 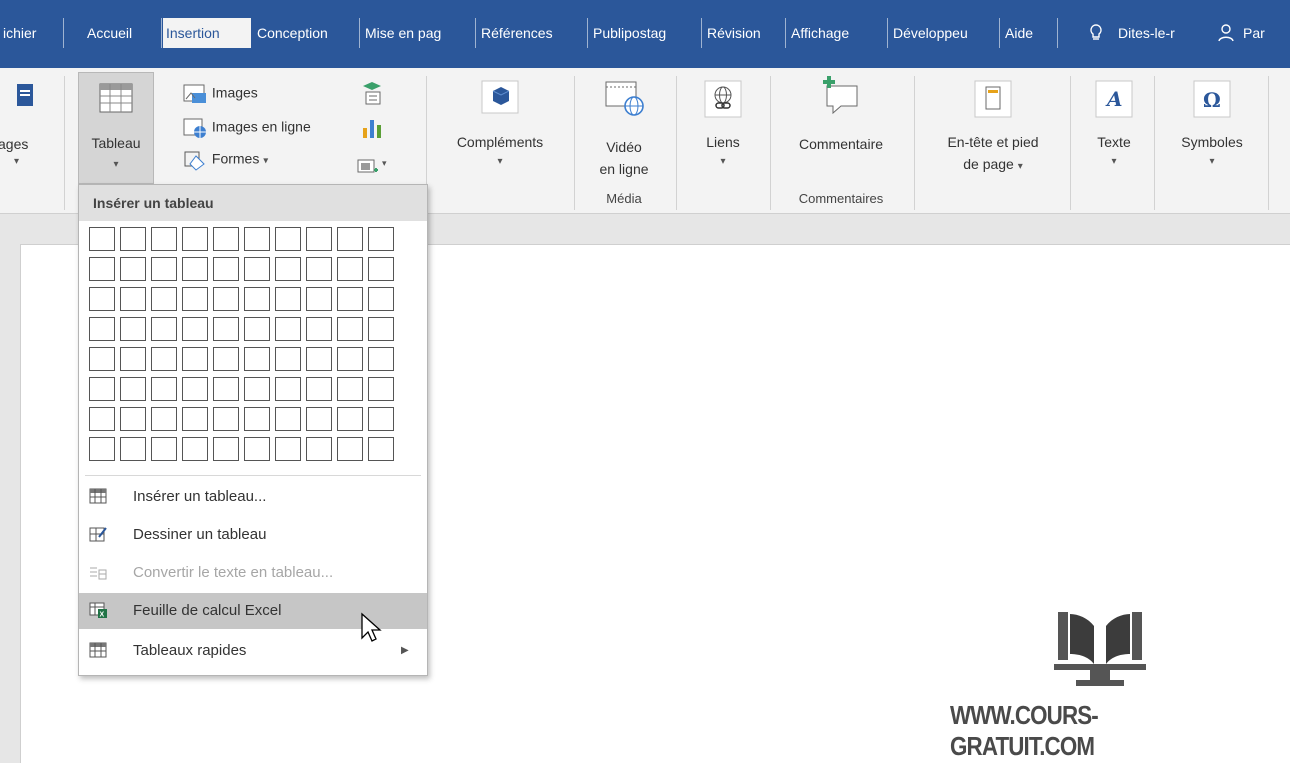 I want to click on pages-button: ages ▾, so click(x=22, y=124).